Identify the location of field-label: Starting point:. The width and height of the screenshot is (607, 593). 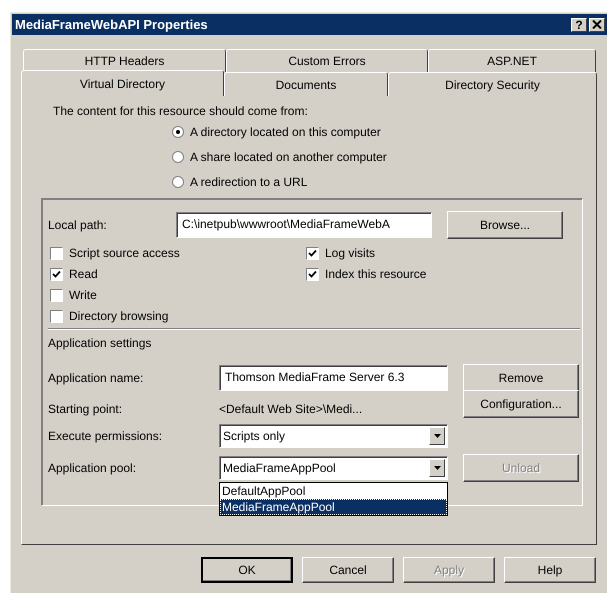
(86, 409).